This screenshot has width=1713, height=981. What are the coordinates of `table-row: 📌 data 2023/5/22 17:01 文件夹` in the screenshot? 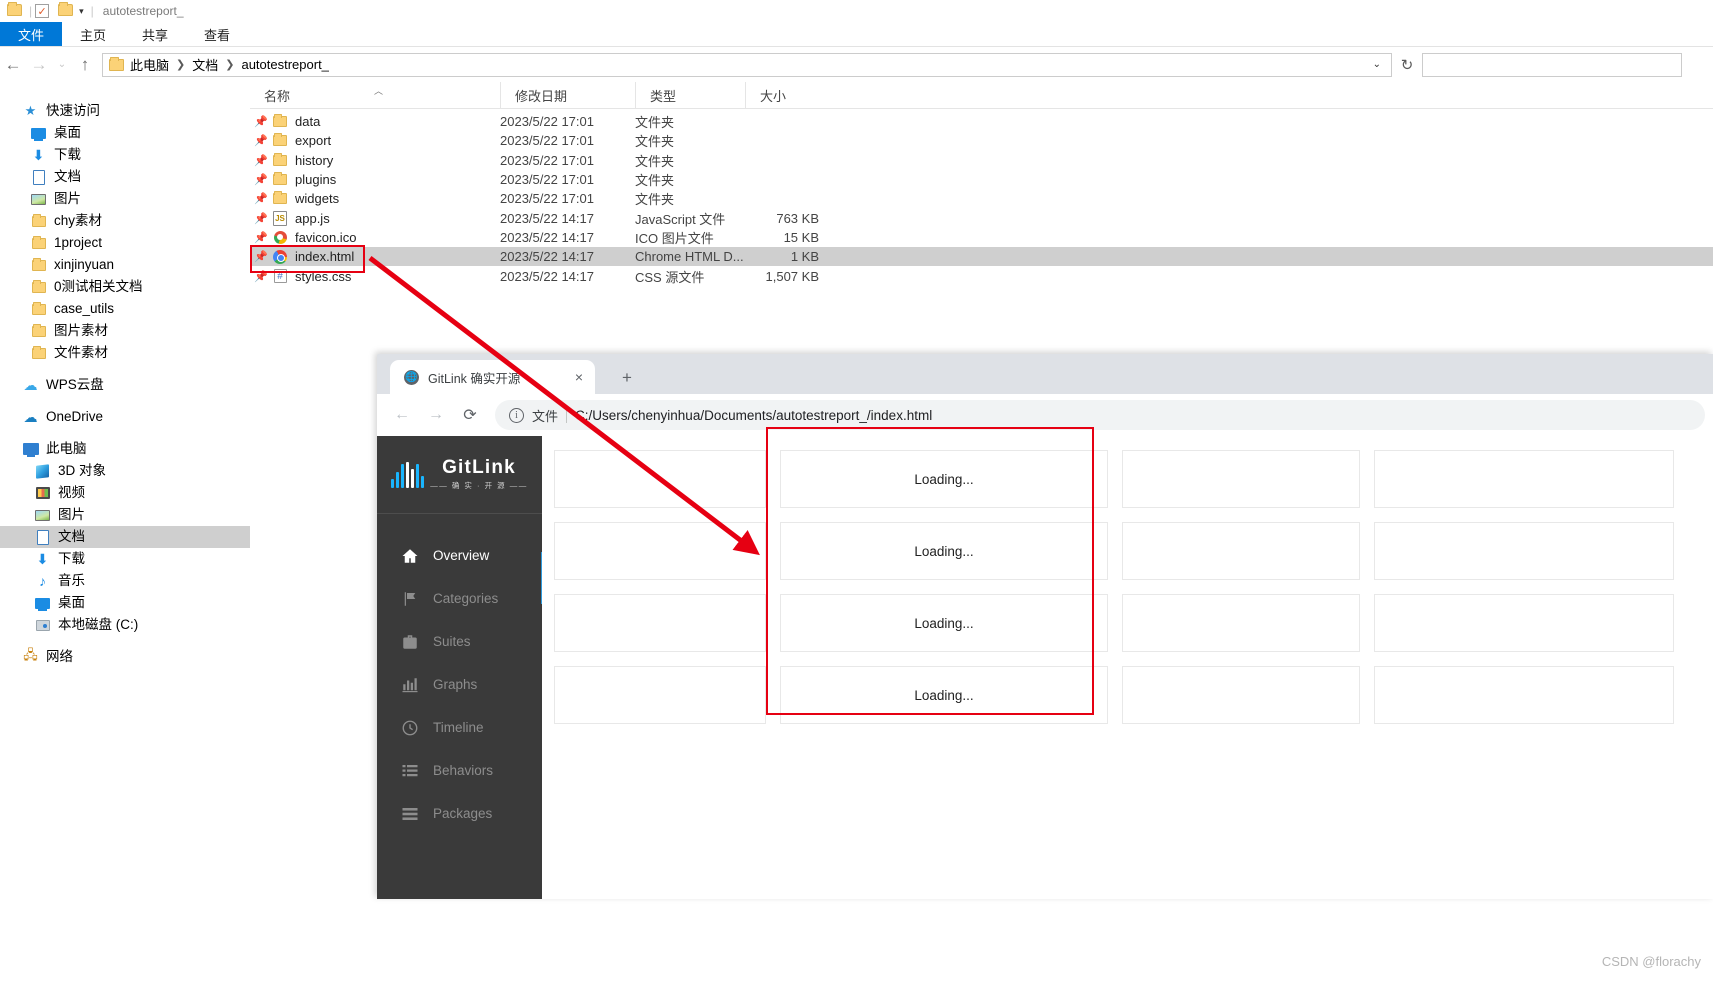 It's located at (981, 121).